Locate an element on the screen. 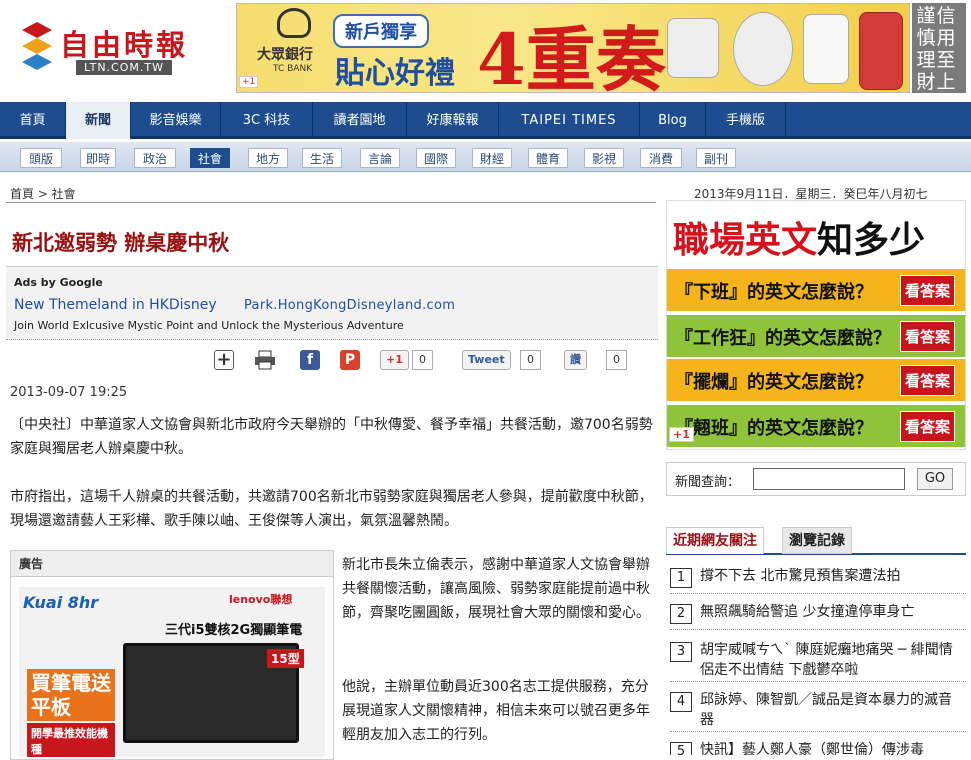  gplus-share-button: +1 is located at coordinates (394, 360).